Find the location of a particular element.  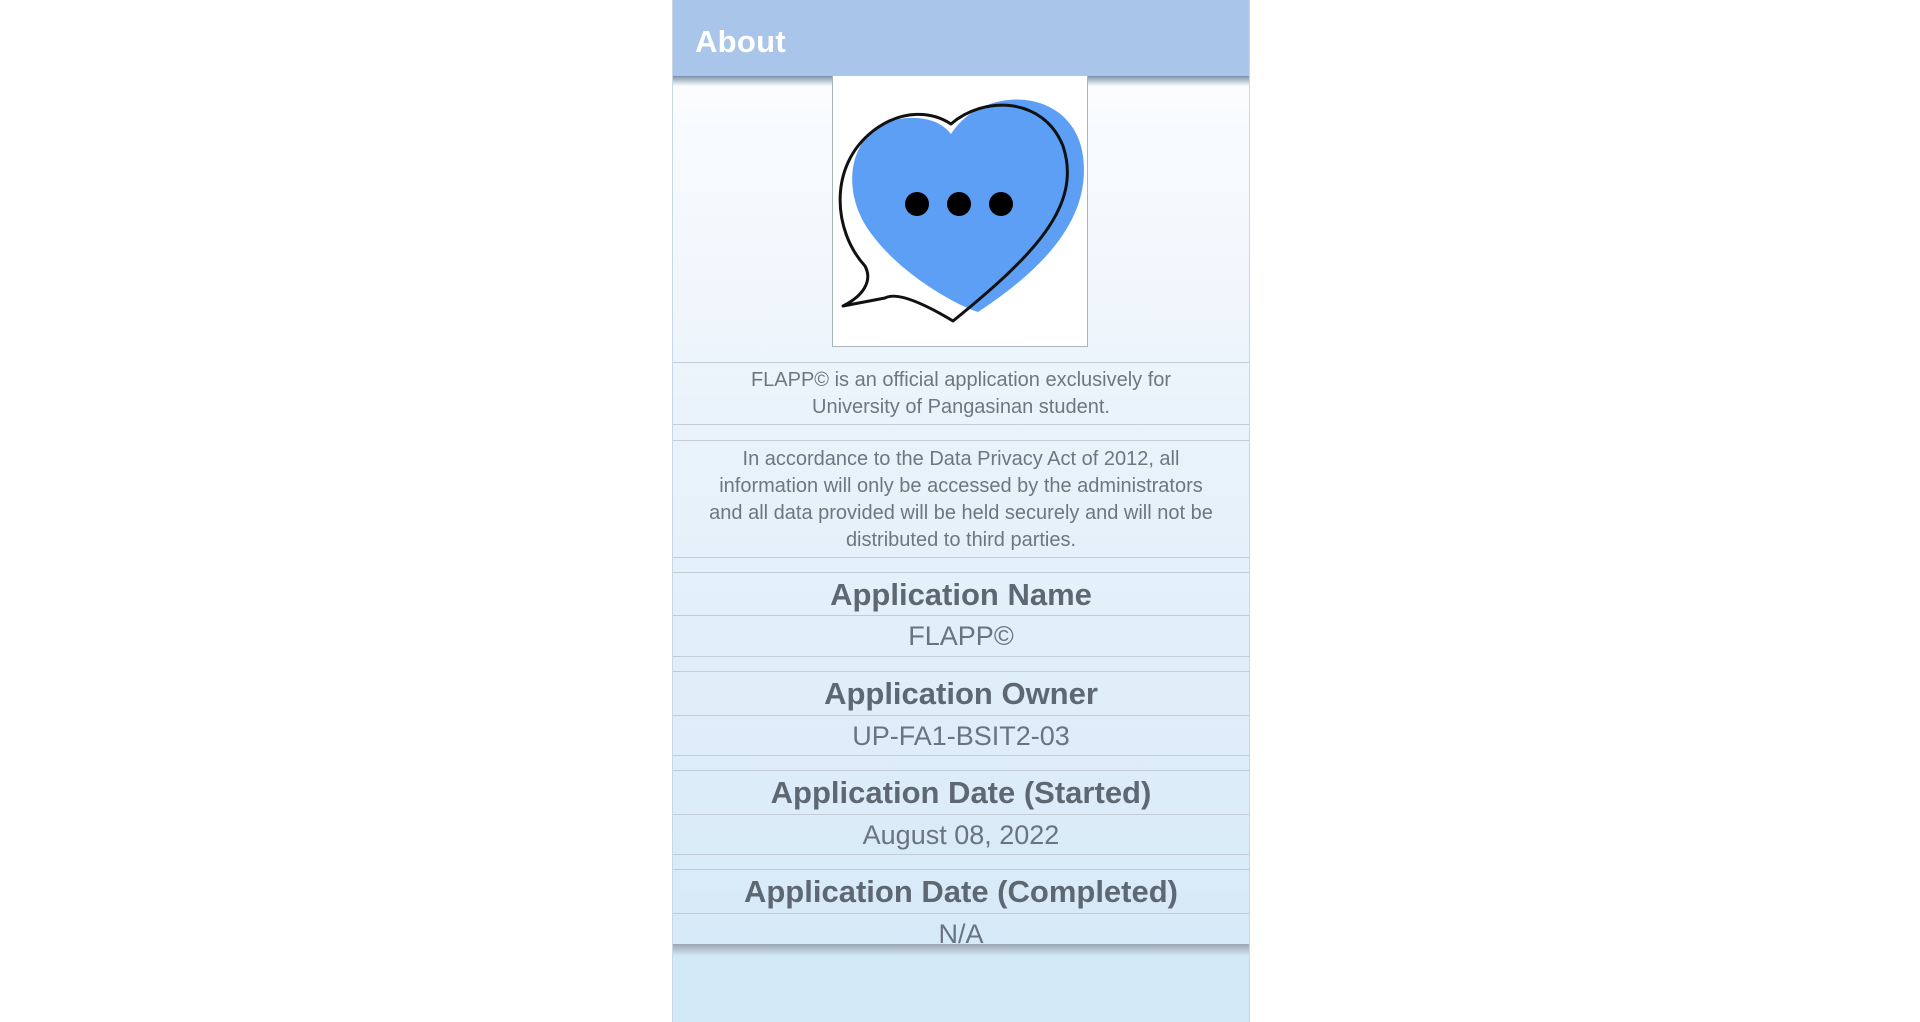

application-date-started-label: Application Date (Started) is located at coordinates (961, 792).